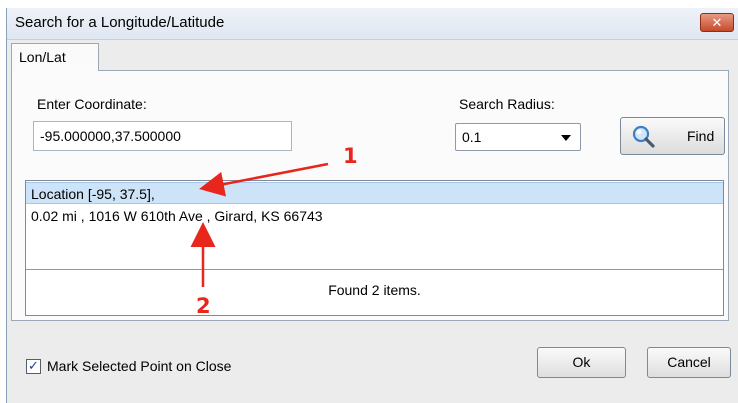 The image size is (738, 403). I want to click on cancel-button: Cancel, so click(689, 362).